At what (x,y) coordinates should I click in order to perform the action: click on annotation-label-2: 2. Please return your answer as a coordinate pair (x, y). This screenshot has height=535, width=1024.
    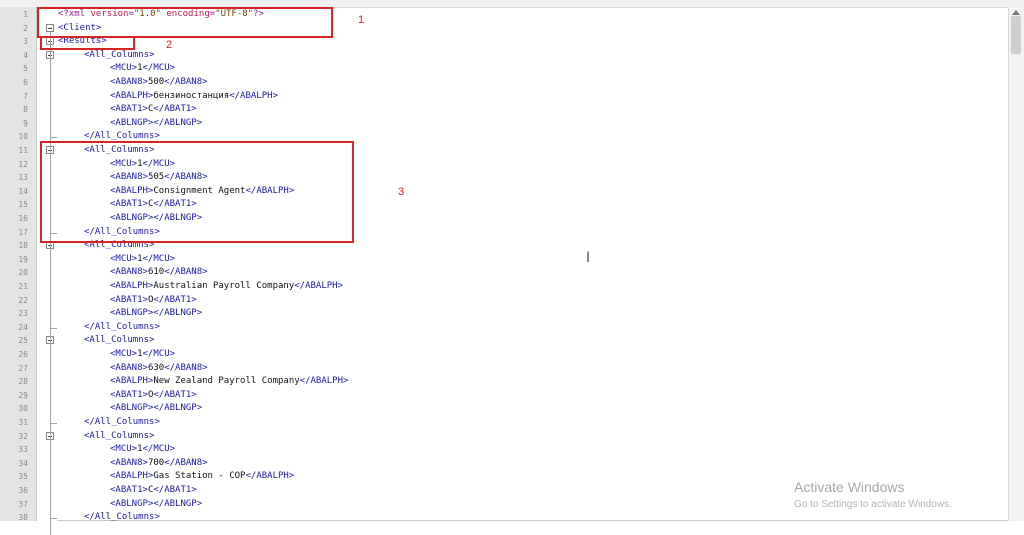
    Looking at the image, I should click on (169, 45).